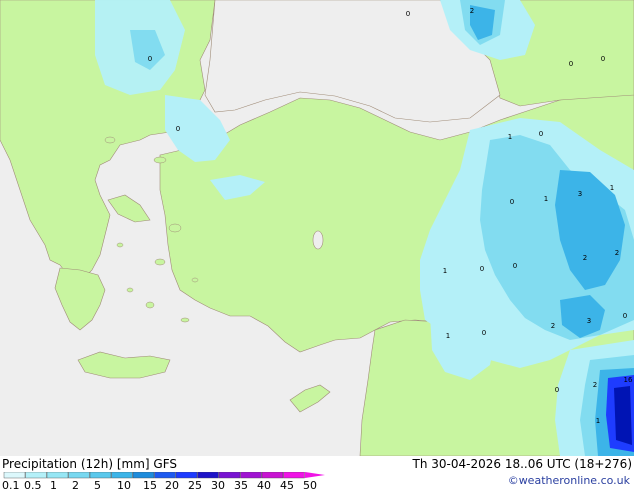  Describe the element at coordinates (150, 484) in the screenshot. I see `scale-tick: 15` at that location.